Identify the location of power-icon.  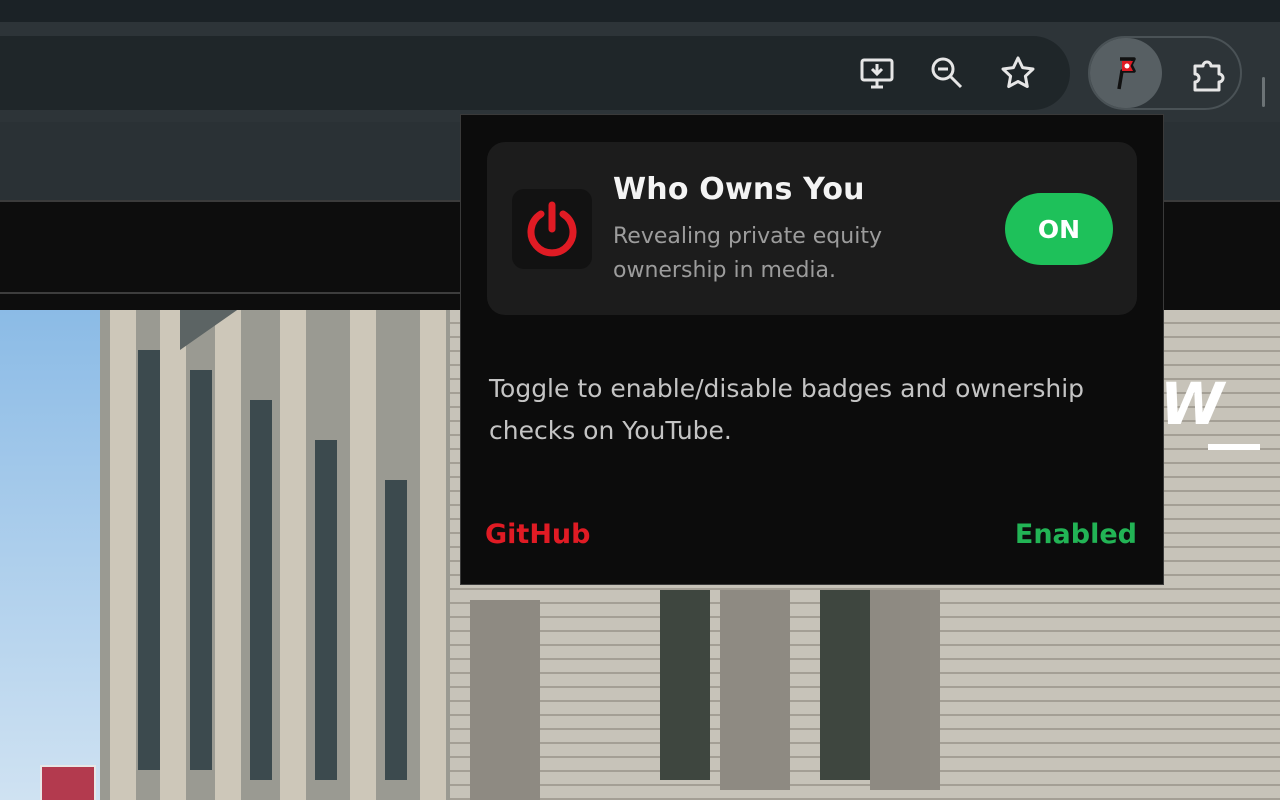
(552, 229).